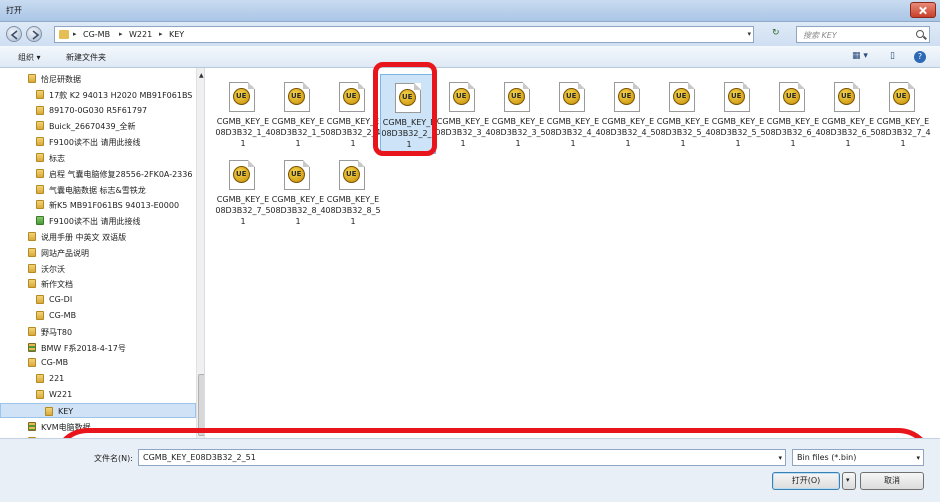 The width and height of the screenshot is (940, 502). What do you see at coordinates (176, 34) in the screenshot?
I see `breadcrumb-key: KEY` at bounding box center [176, 34].